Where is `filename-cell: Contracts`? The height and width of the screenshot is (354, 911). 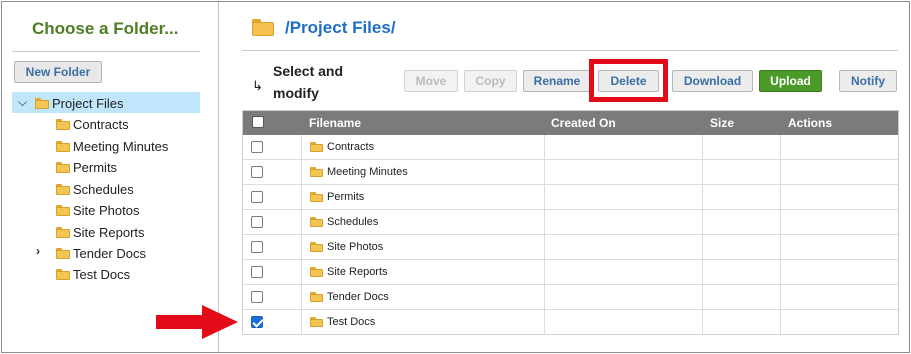
filename-cell: Contracts is located at coordinates (342, 147).